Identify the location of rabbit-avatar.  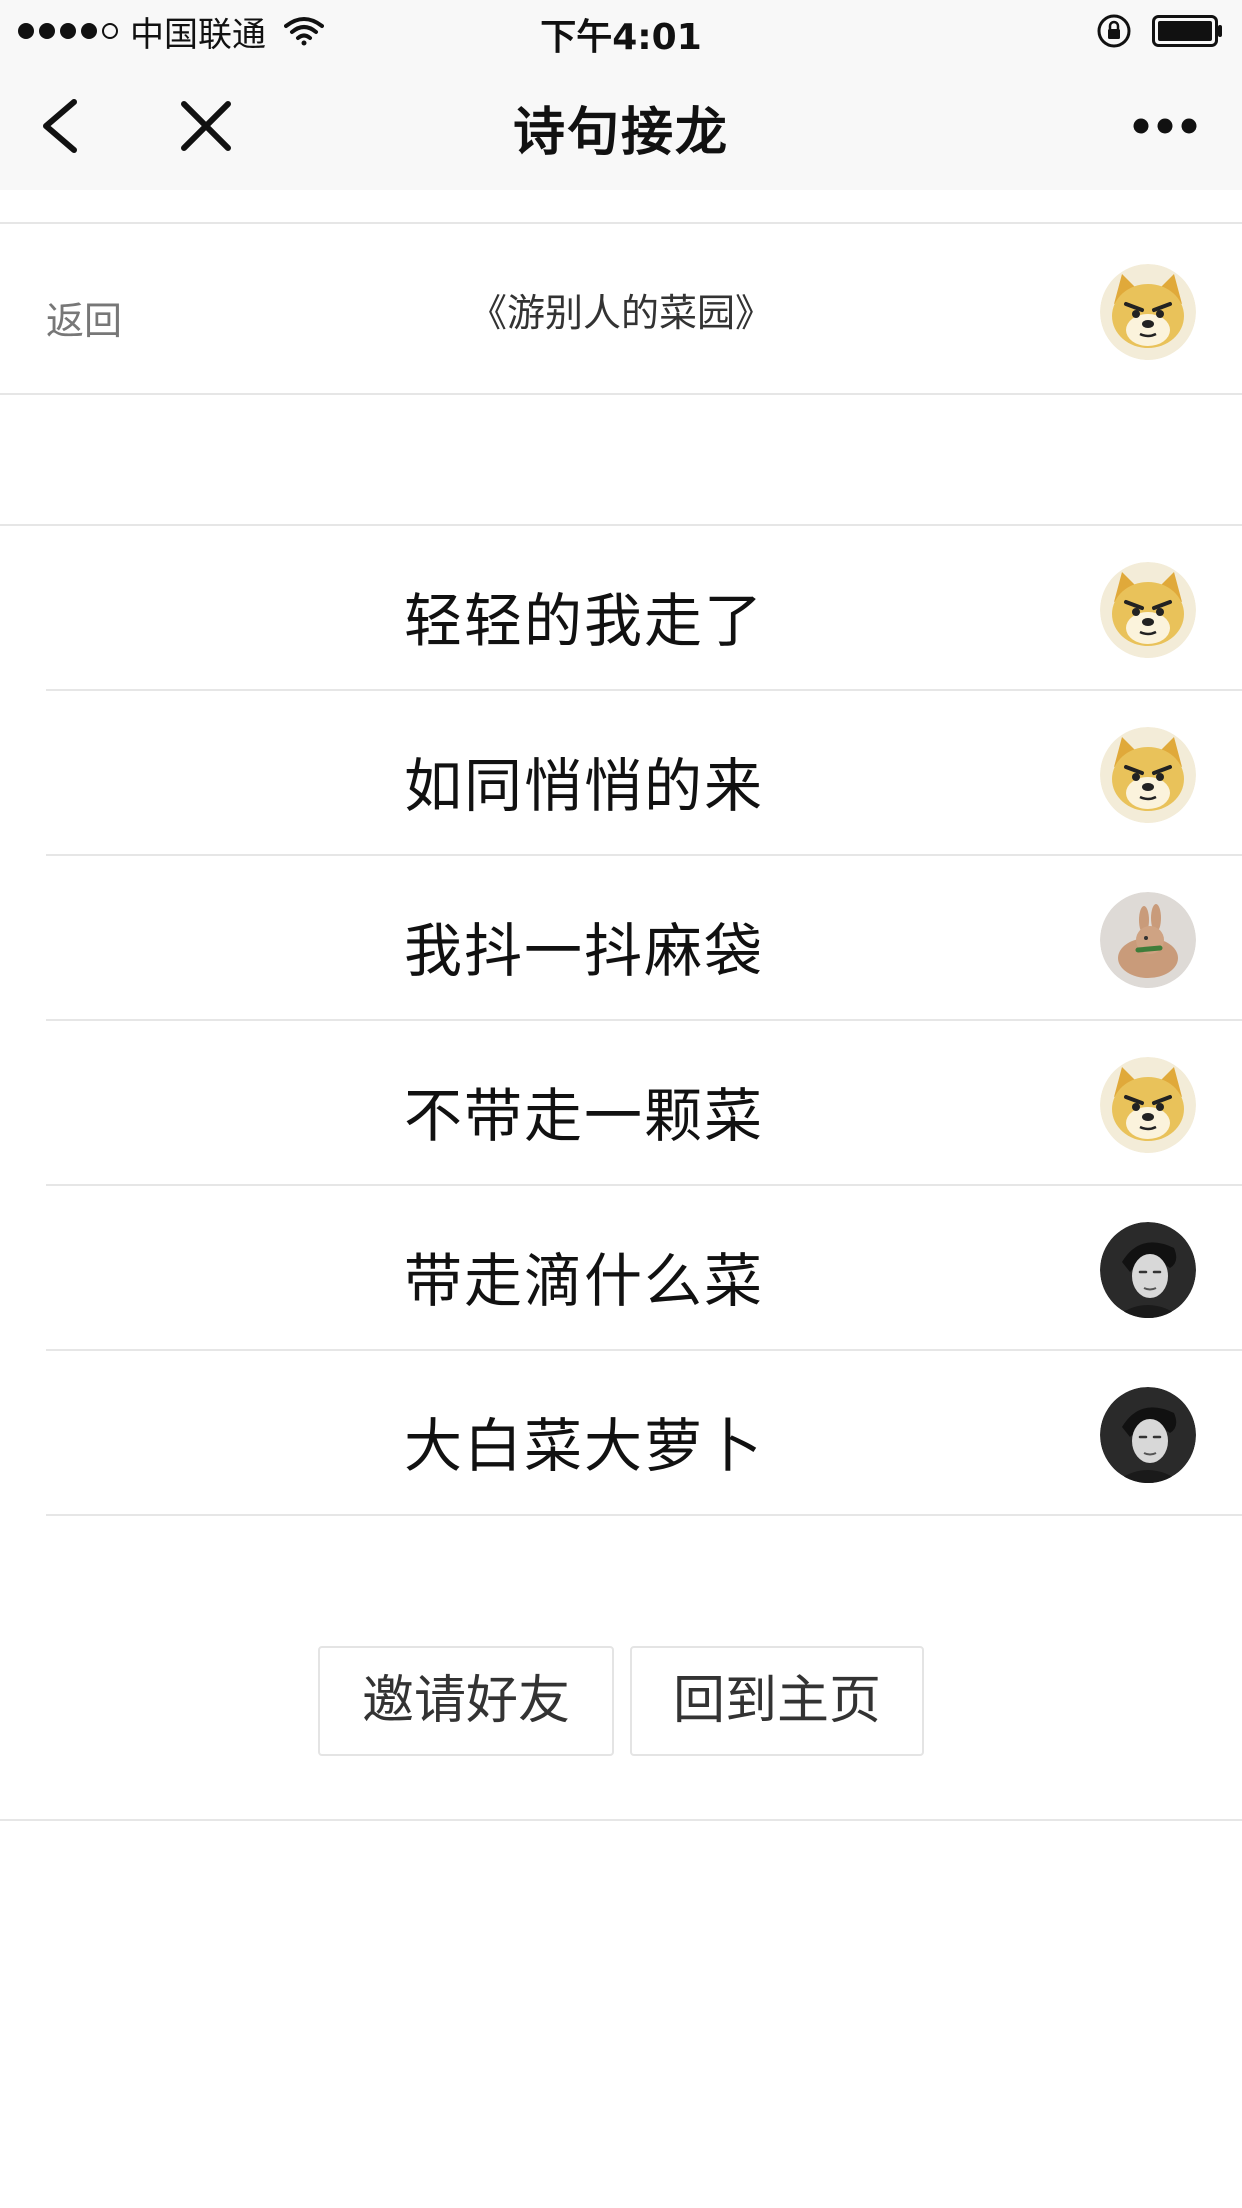
(1148, 940).